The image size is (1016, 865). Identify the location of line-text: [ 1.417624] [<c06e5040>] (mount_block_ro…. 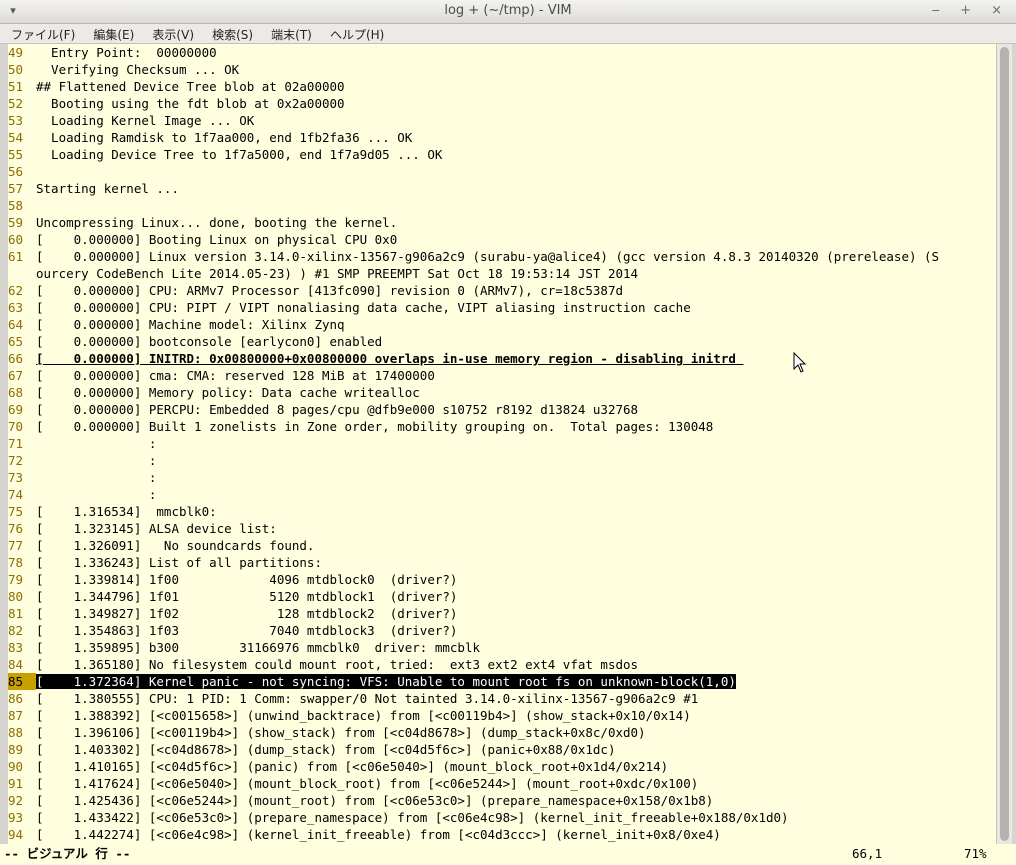
(367, 783).